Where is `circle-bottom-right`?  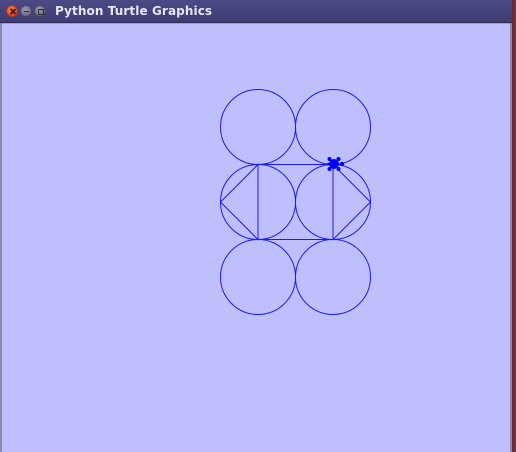 circle-bottom-right is located at coordinates (333, 277).